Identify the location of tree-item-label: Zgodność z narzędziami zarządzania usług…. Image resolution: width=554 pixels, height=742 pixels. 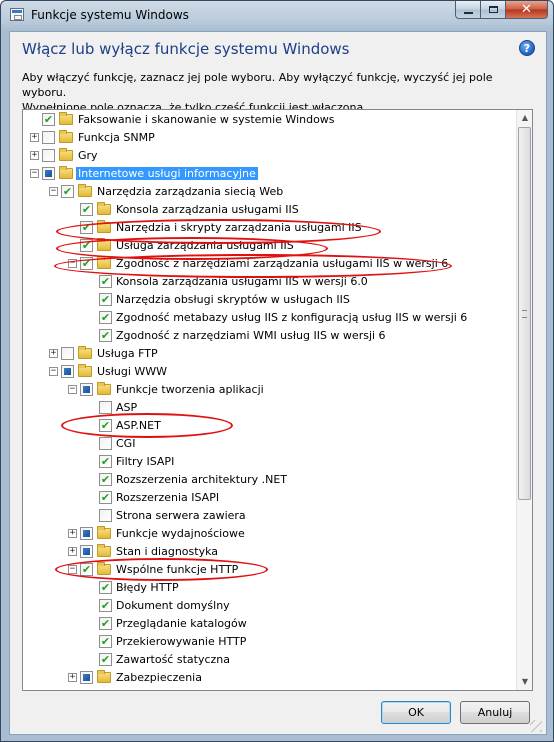
(282, 263).